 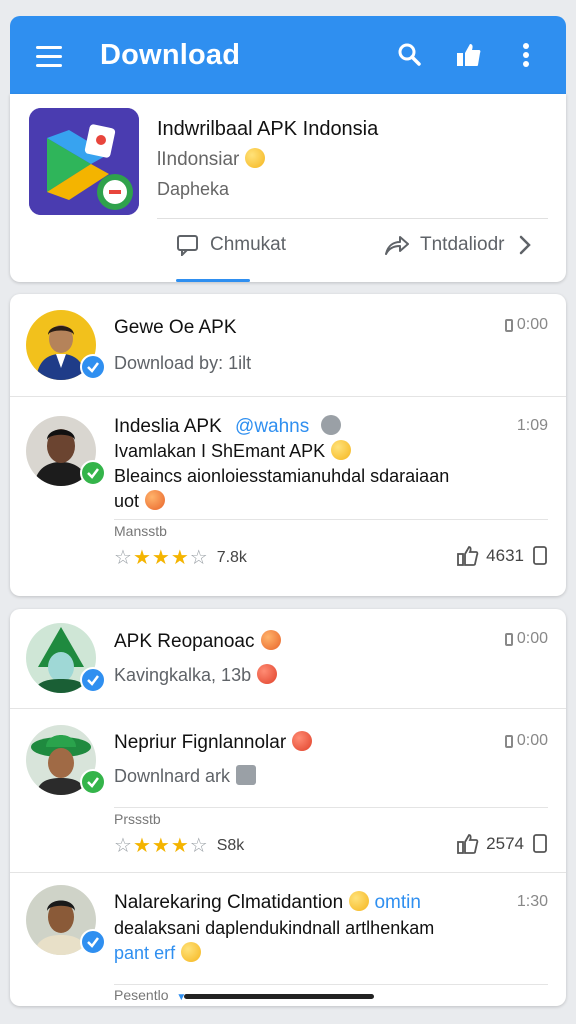 What do you see at coordinates (227, 426) in the screenshot?
I see `item-title: Indeslia APK @wahns` at bounding box center [227, 426].